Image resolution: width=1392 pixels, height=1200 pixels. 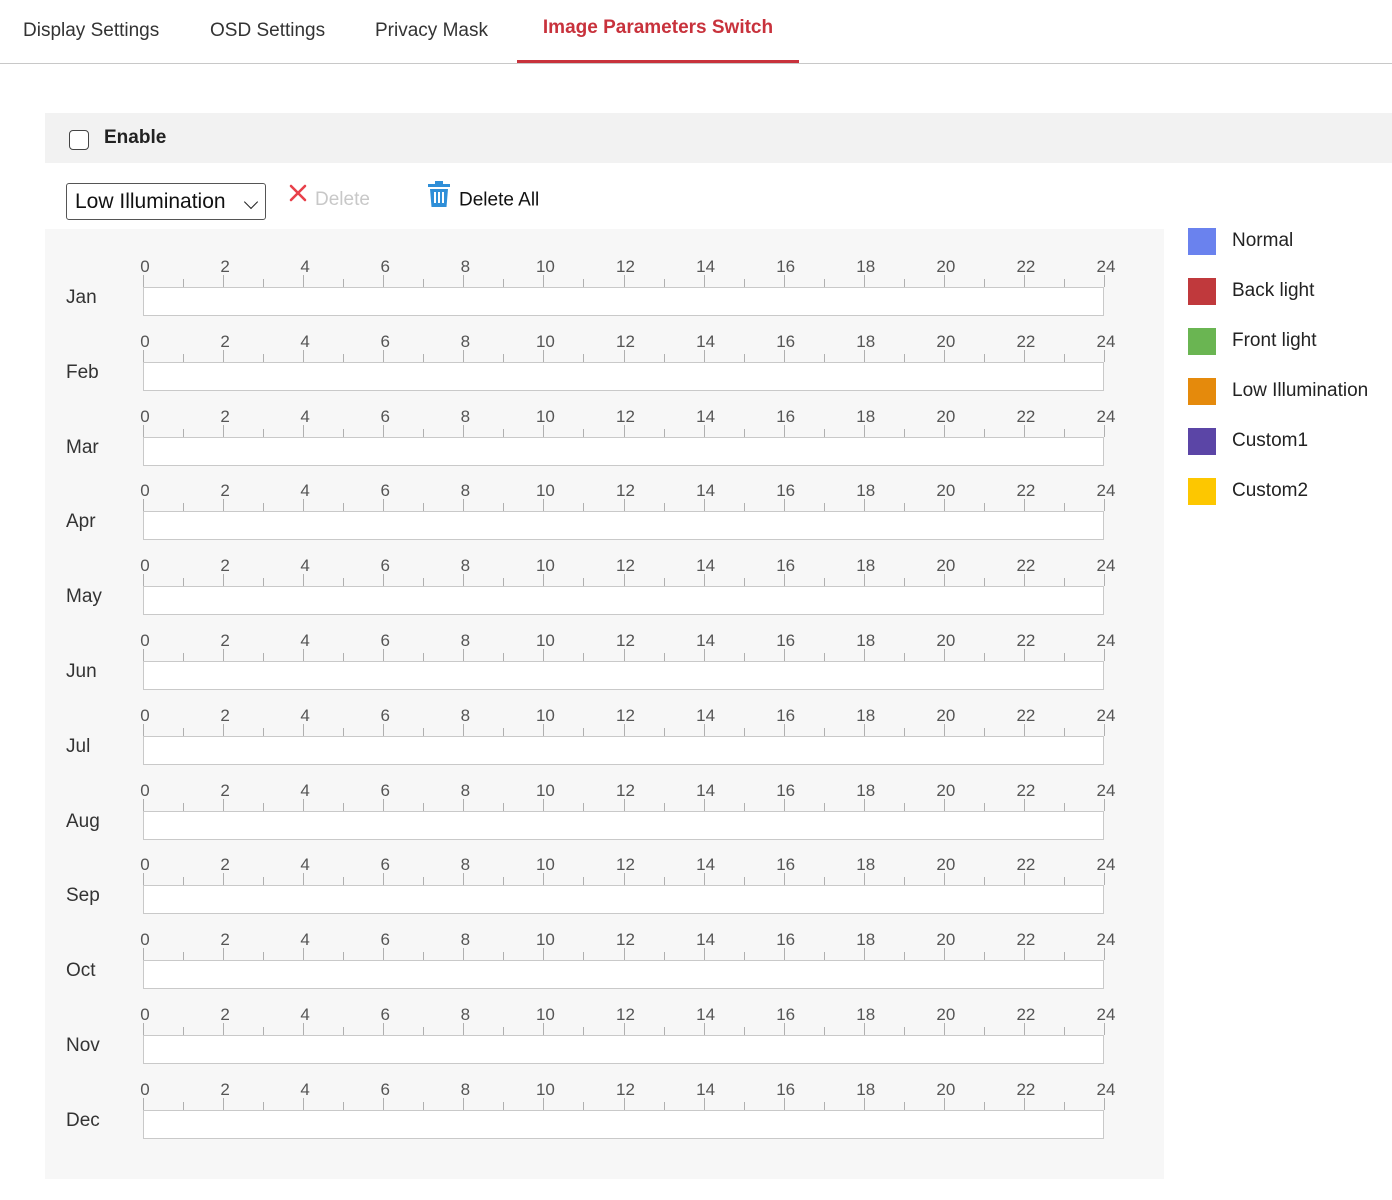 What do you see at coordinates (91, 31) in the screenshot?
I see `tab-display-settings: Display Settings` at bounding box center [91, 31].